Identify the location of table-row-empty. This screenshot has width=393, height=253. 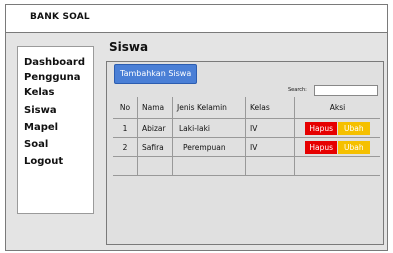
(246, 166).